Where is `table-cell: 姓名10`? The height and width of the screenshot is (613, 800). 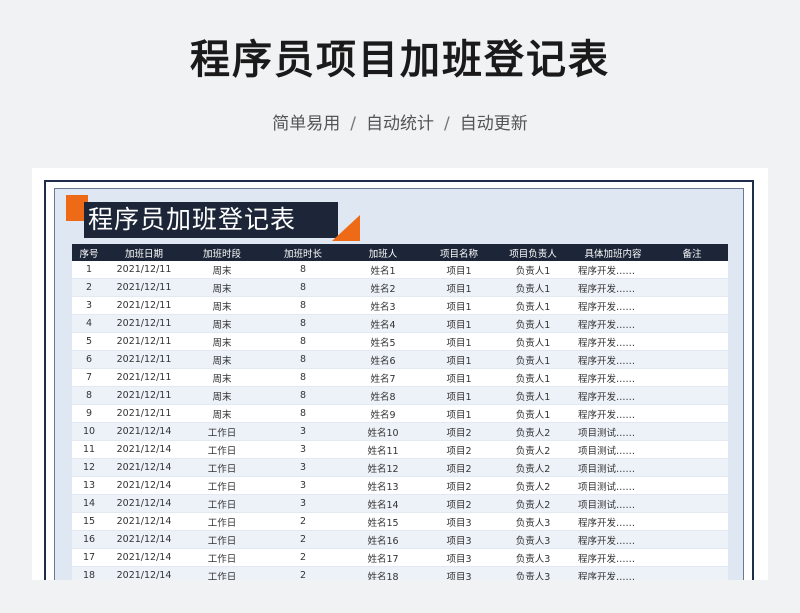
table-cell: 姓名10 is located at coordinates (383, 431).